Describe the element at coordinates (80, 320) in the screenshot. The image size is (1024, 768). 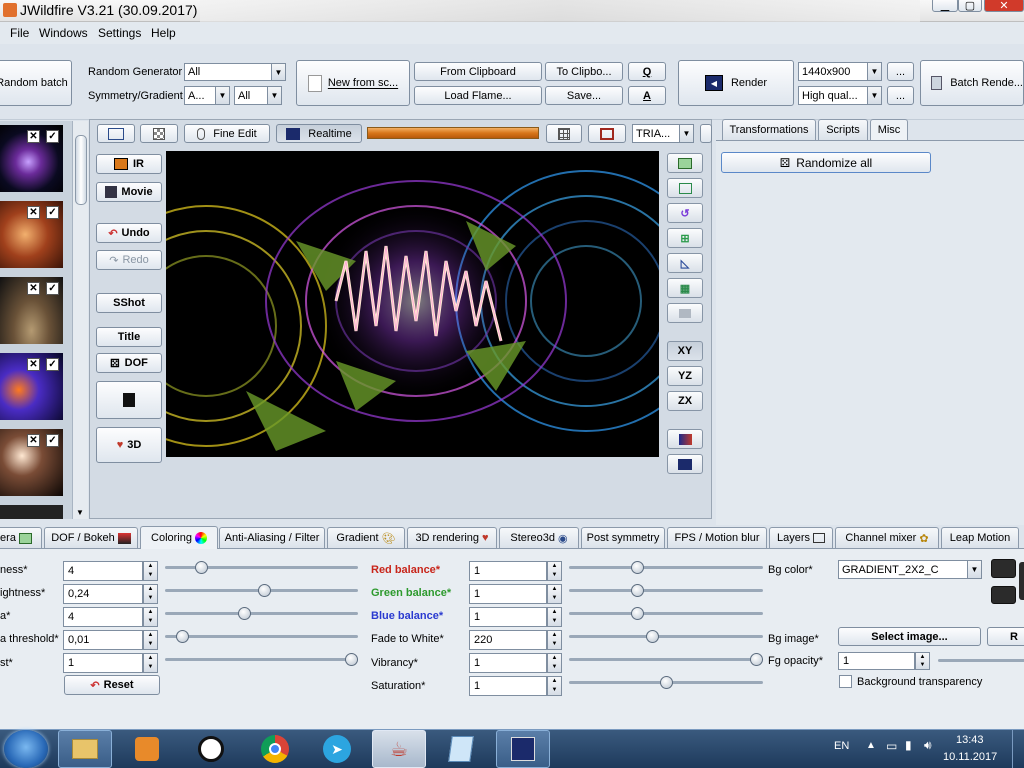
I see `thumbnail-scrollbar: ▼` at that location.